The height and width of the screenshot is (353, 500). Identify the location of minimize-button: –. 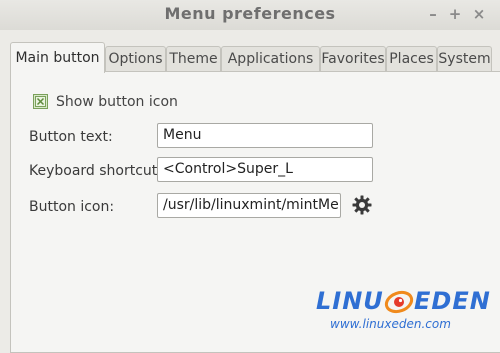
(433, 14).